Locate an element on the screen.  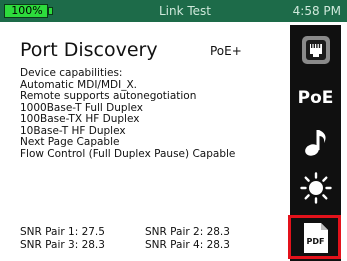
snr-pair-4: SNR Pair 4: 28.3 is located at coordinates (187, 245).